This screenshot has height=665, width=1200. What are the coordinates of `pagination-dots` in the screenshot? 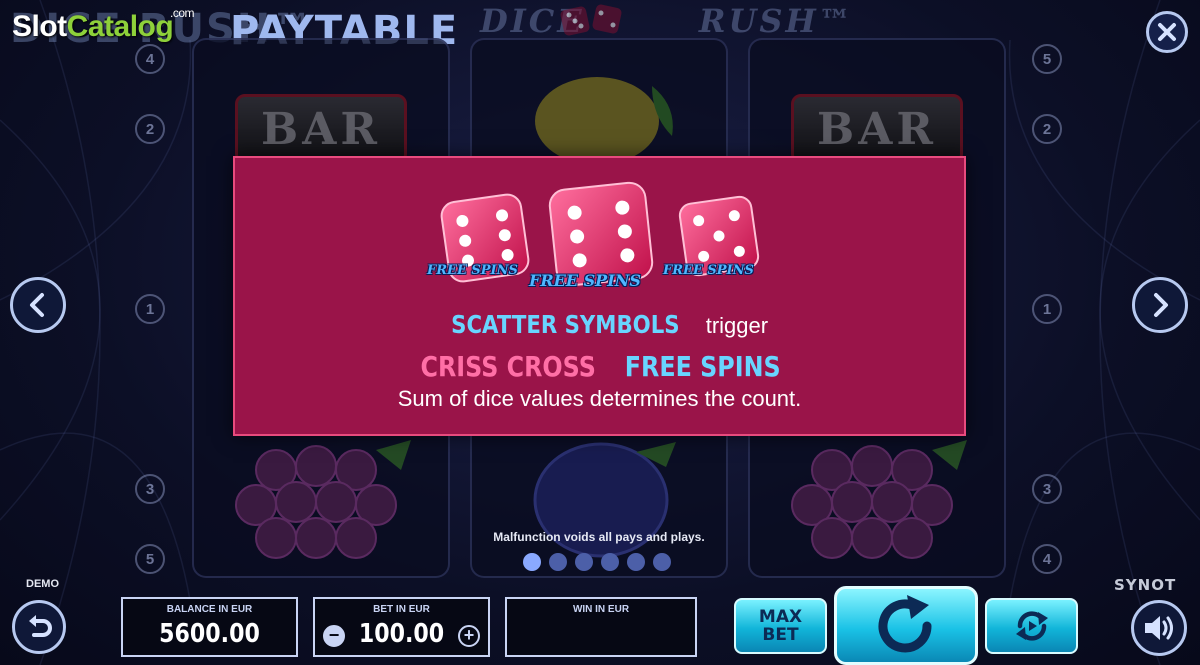 It's located at (597, 562).